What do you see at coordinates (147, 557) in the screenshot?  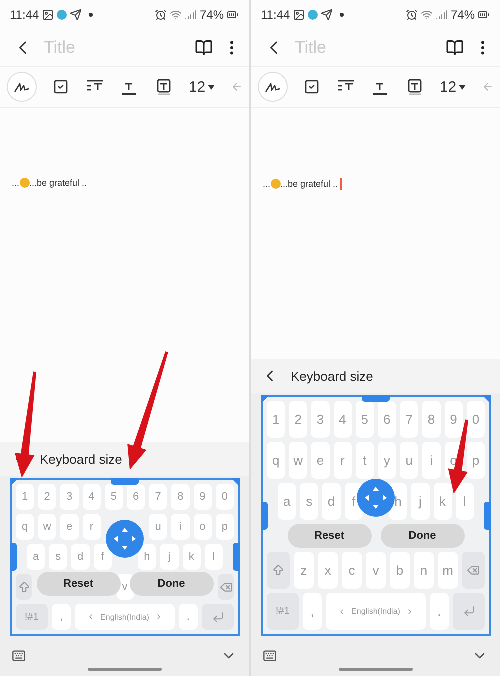 I see `keyboard-key: h` at bounding box center [147, 557].